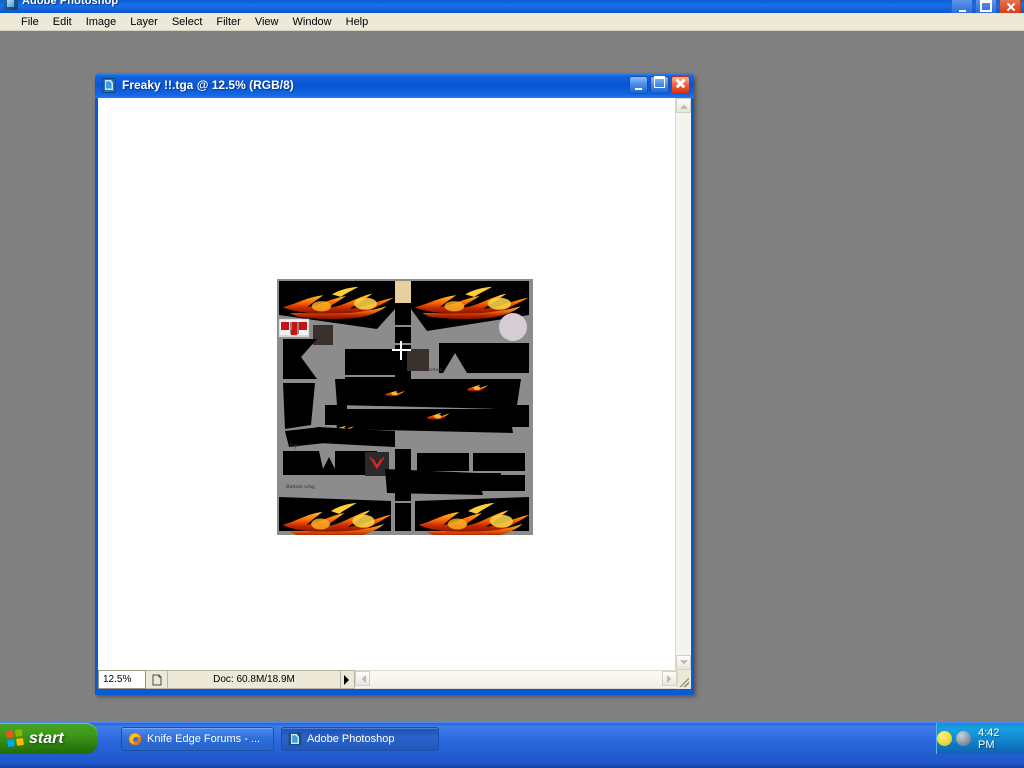 The width and height of the screenshot is (1024, 768). Describe the element at coordinates (254, 679) in the screenshot. I see `document-size-info: Doc: 60.8M/18.9M` at that location.